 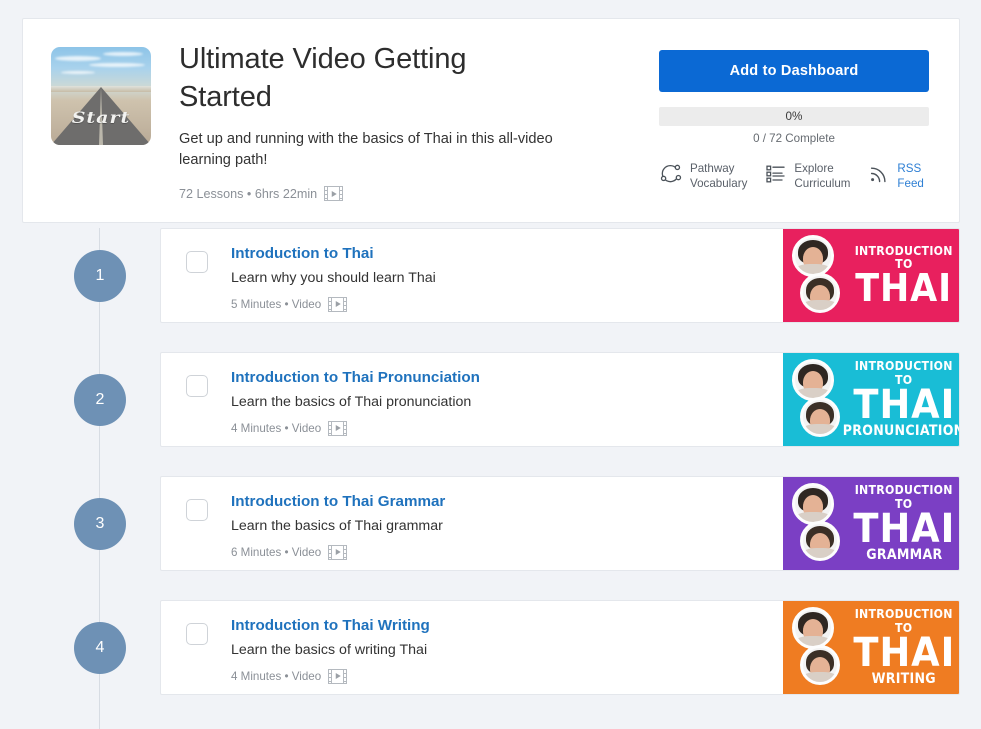 I want to click on course-meta-text: 72 Lessons • 6hrs 22min, so click(x=248, y=193).